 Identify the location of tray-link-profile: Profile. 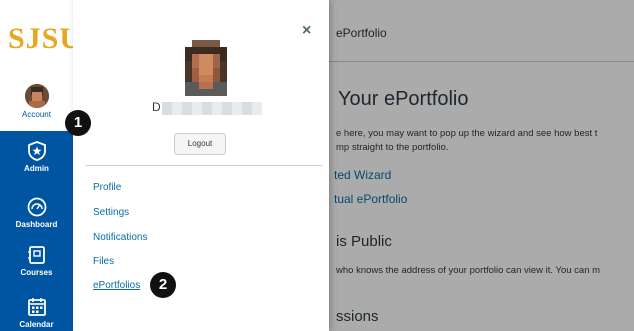
(107, 187).